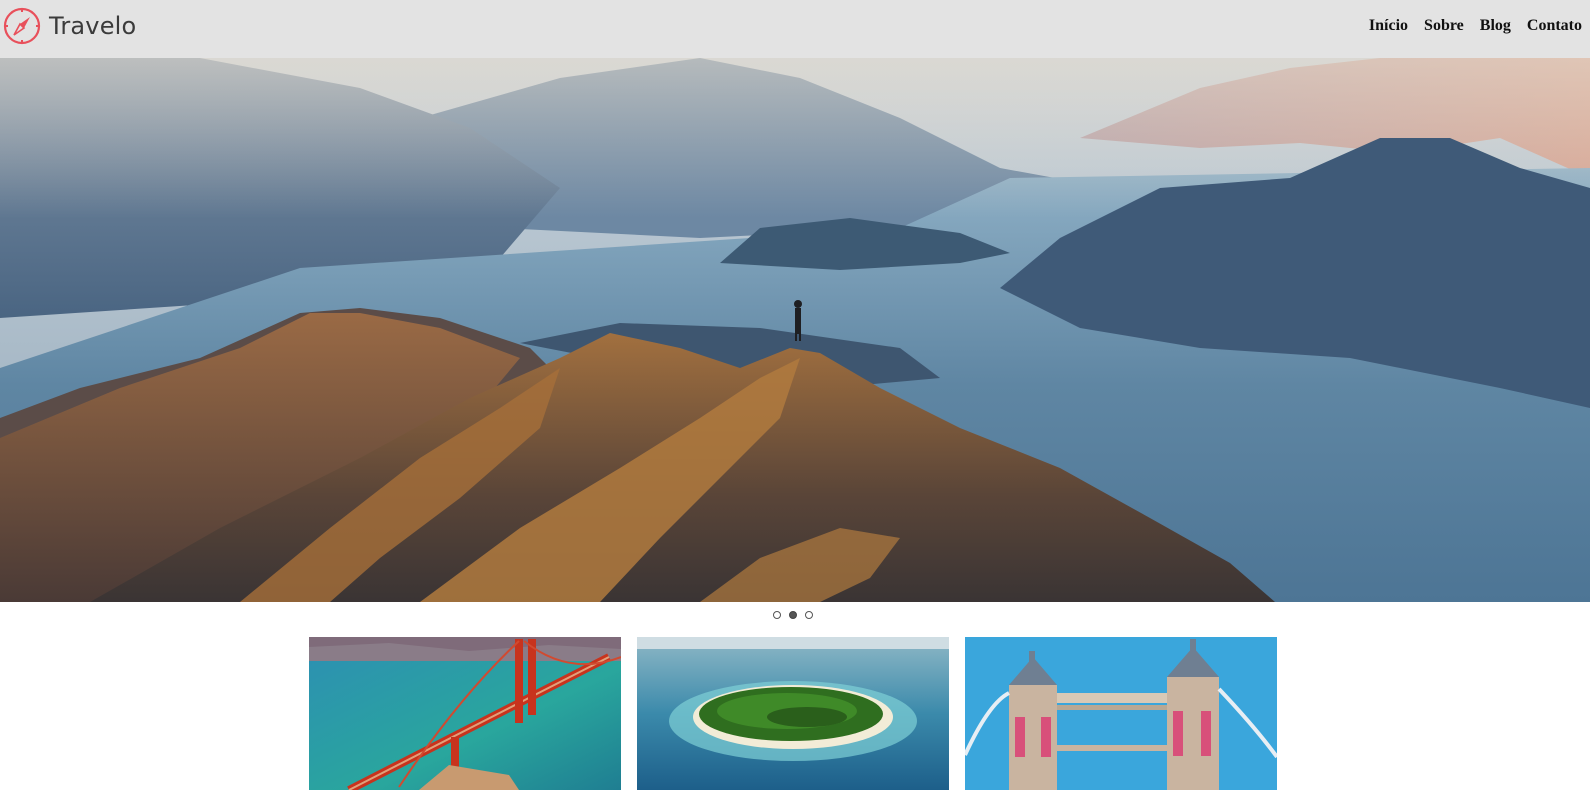  I want to click on carousel-dot-2-active, so click(793, 615).